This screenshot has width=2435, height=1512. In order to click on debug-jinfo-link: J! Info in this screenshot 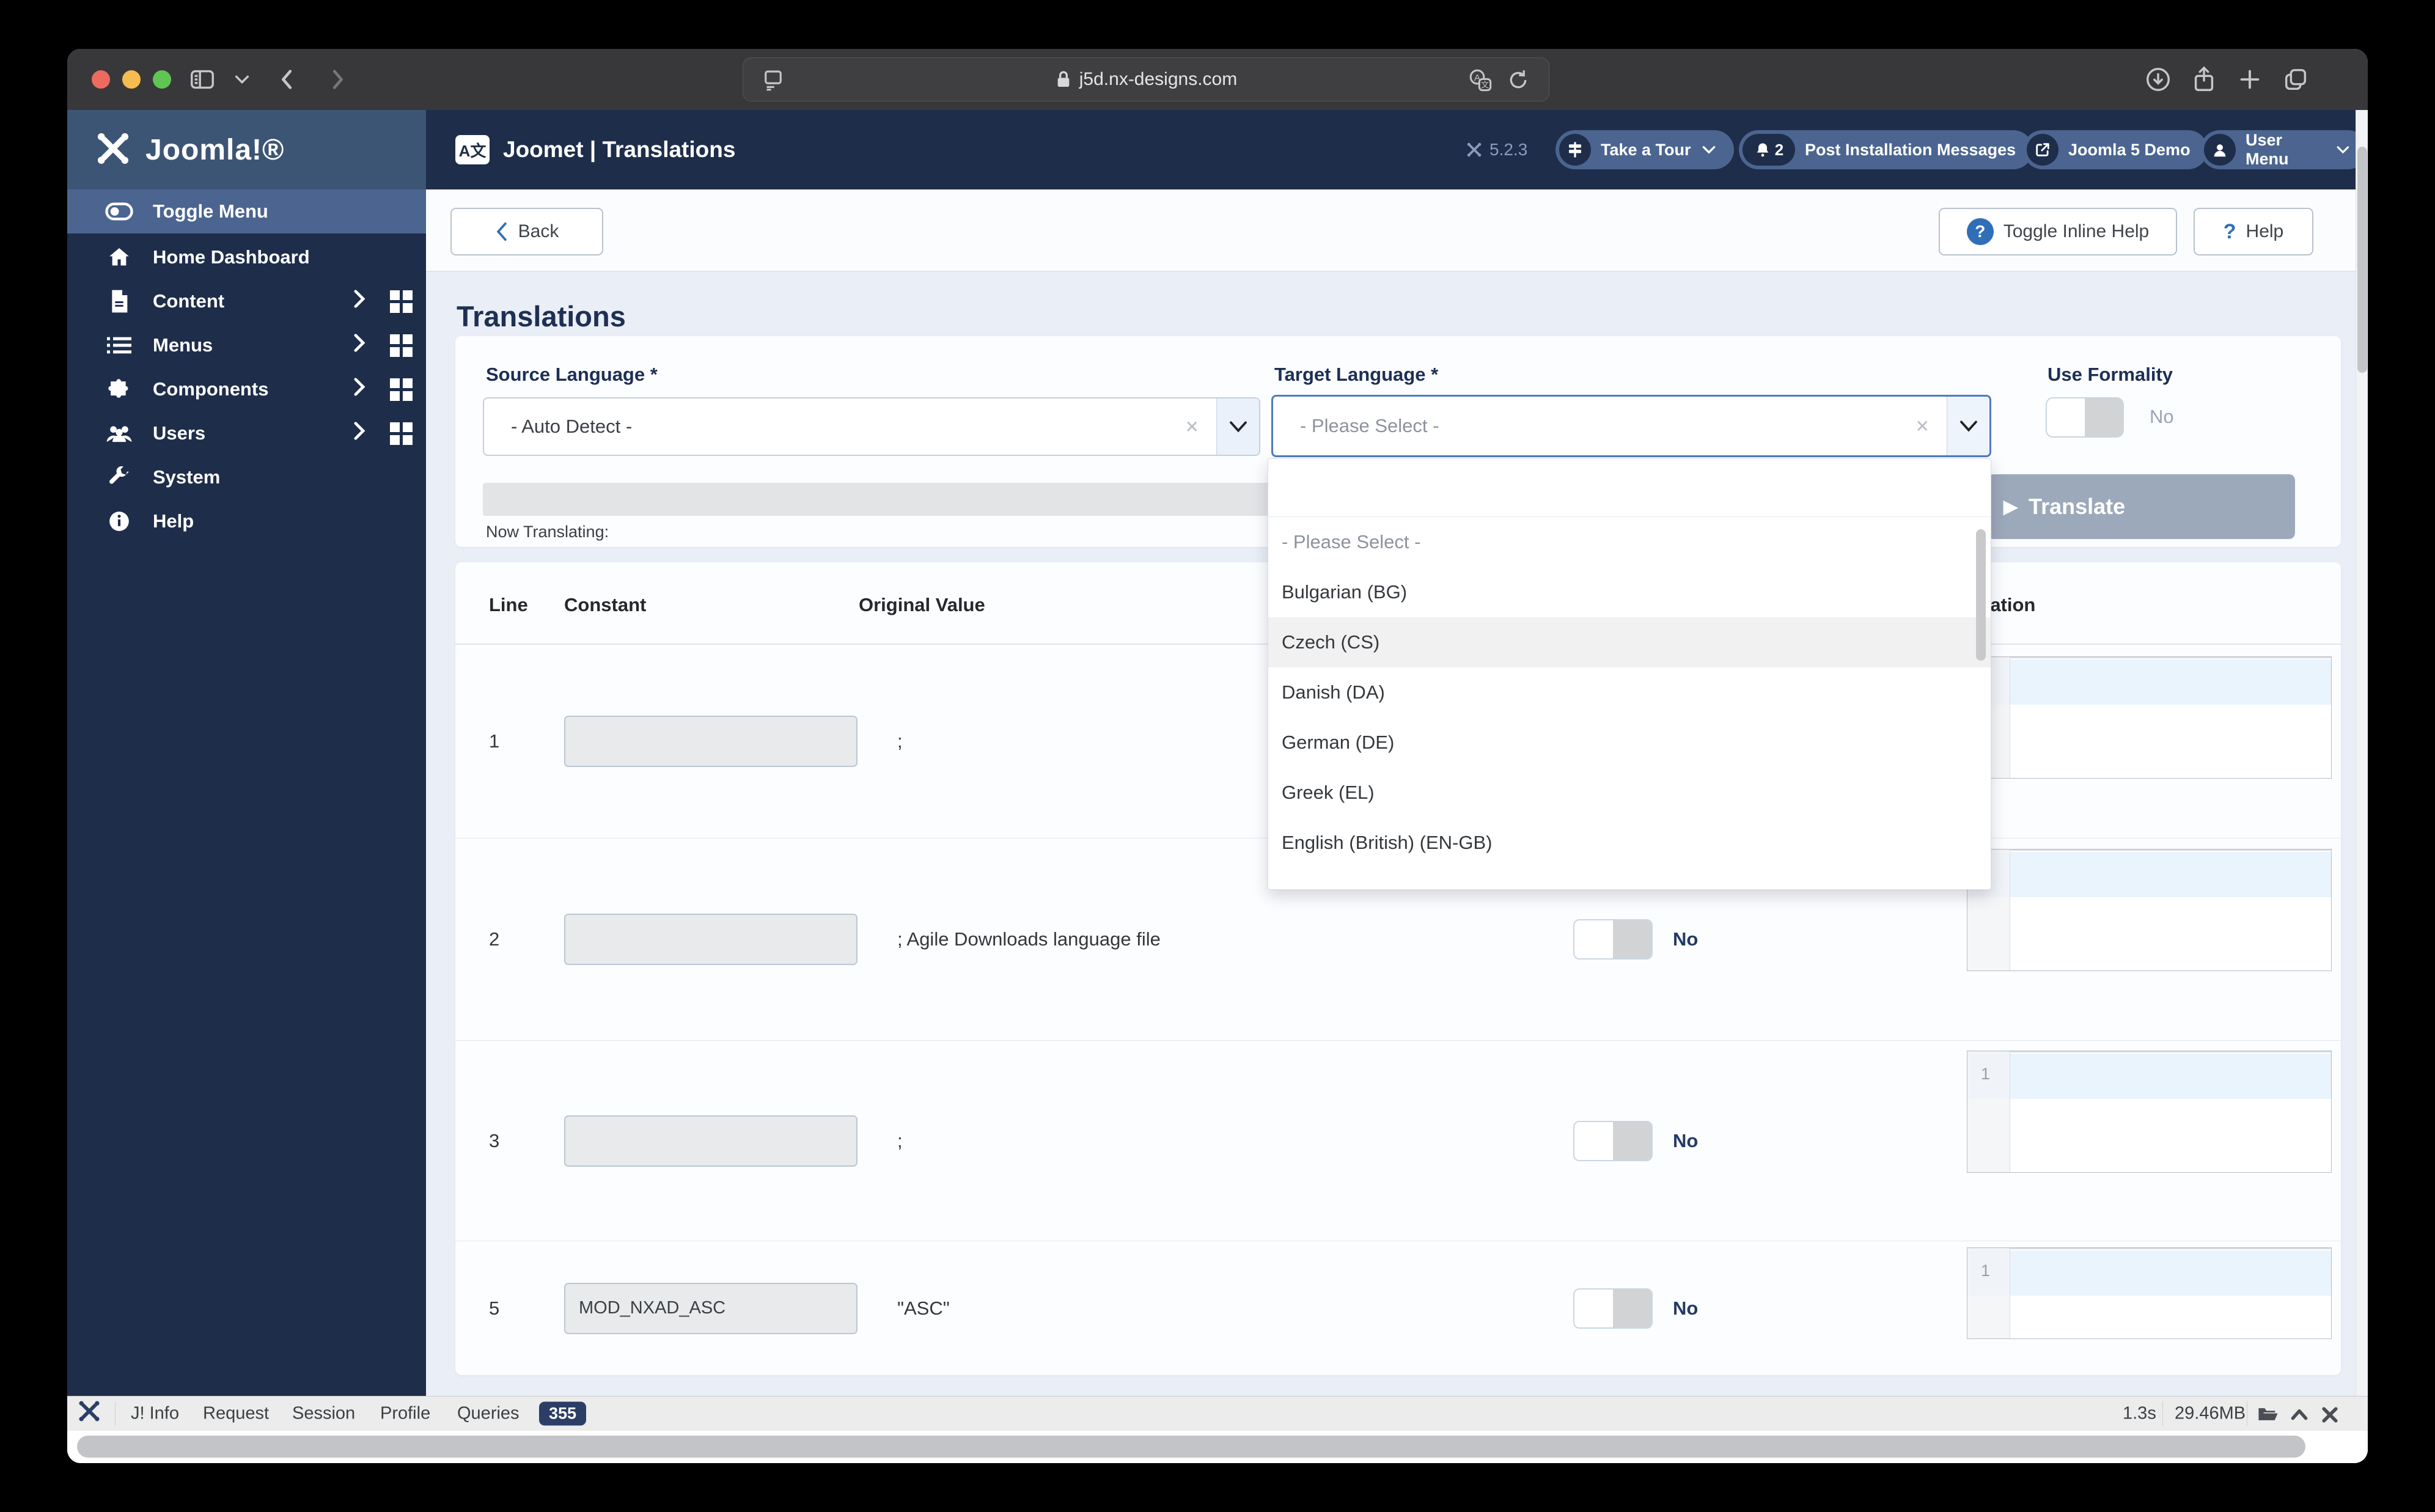, I will do `click(155, 1414)`.